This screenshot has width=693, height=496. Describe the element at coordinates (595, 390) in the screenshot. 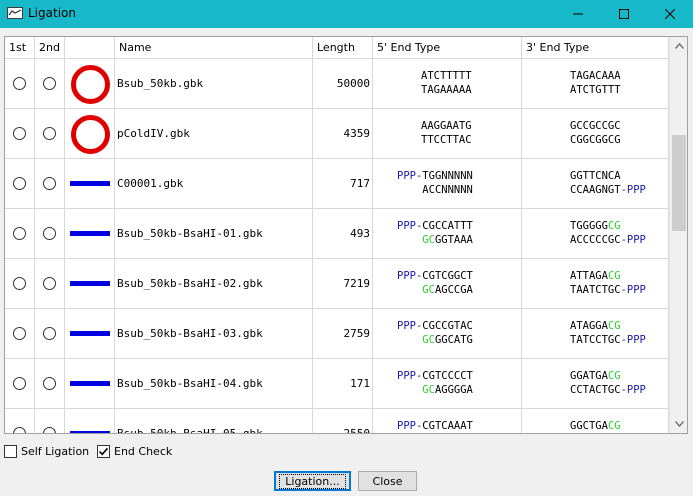

I see `sequence-segment: CCTACTGC` at that location.